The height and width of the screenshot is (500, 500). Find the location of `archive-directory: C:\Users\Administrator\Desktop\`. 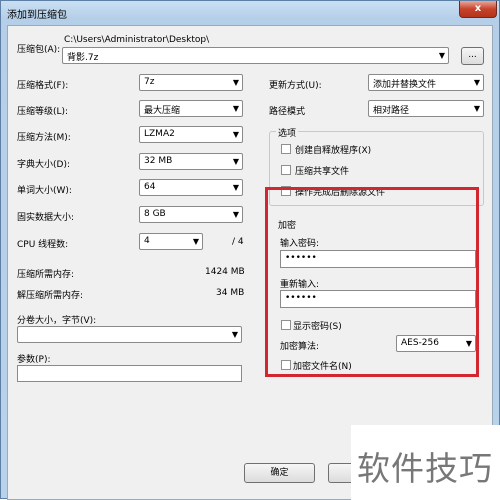

archive-directory: C:\Users\Administrator\Desktop\ is located at coordinates (137, 40).